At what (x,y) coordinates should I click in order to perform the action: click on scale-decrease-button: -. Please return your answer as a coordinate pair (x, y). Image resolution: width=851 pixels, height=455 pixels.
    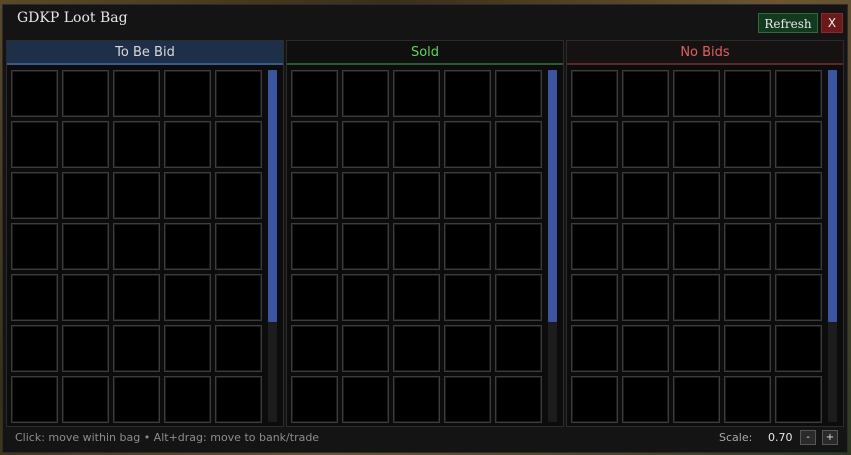
    Looking at the image, I should click on (808, 437).